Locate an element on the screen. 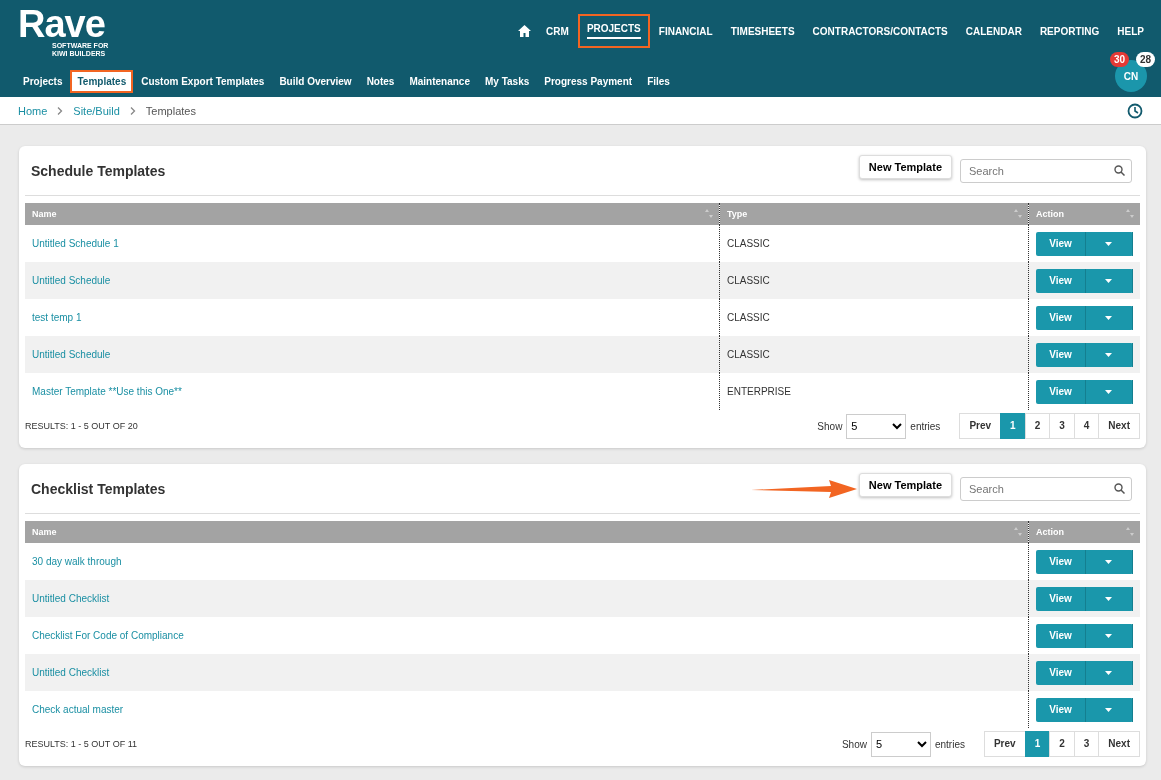 This screenshot has height=780, width=1161. results-count: RESULTS: 1 - 5 OUT OF 11 is located at coordinates (81, 744).